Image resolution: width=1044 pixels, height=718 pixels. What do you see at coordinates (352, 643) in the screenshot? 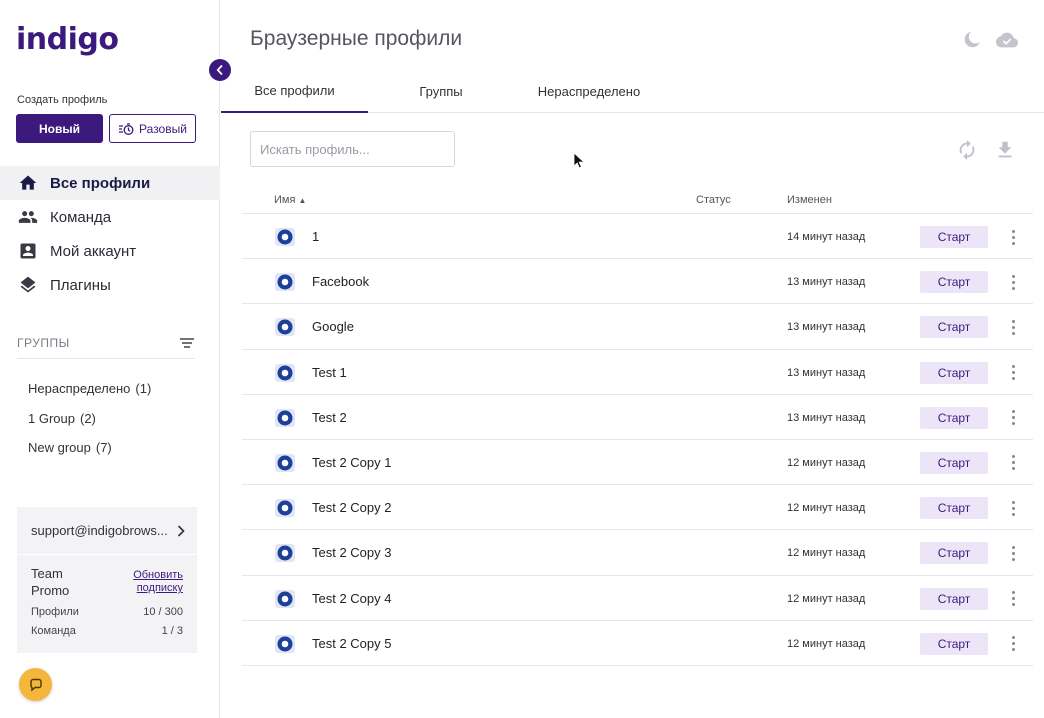
I see `profile-name: Test 2 Copy 5` at bounding box center [352, 643].